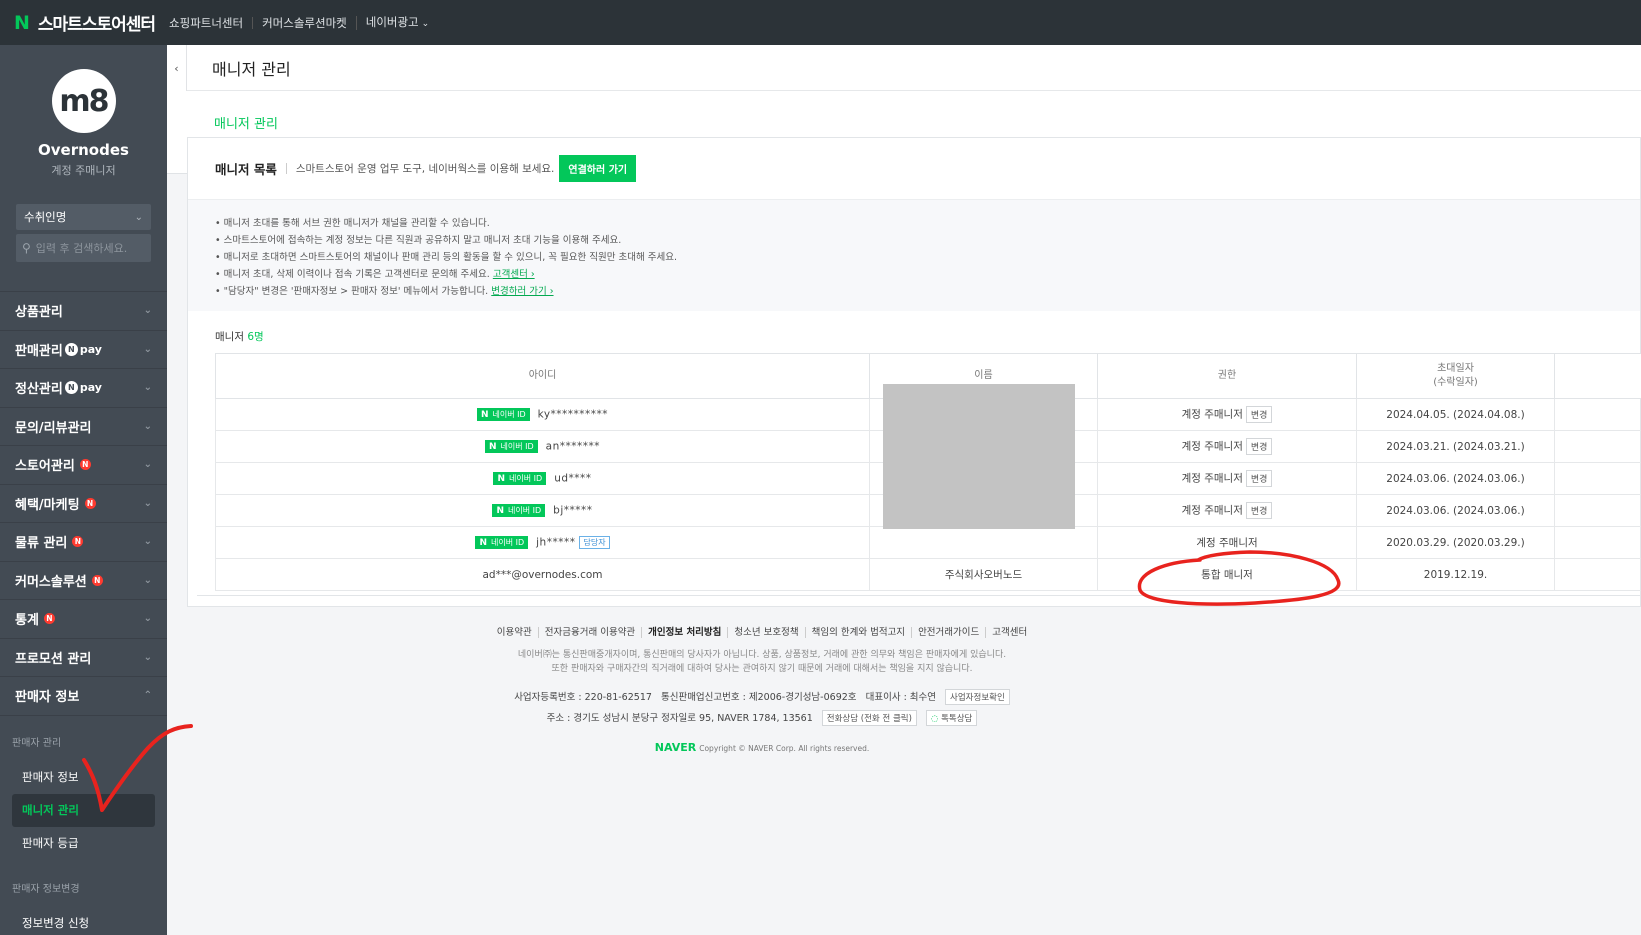  What do you see at coordinates (83, 581) in the screenshot?
I see `menu-item-commerce-solution: 커머스솔루션 N ⌄` at bounding box center [83, 581].